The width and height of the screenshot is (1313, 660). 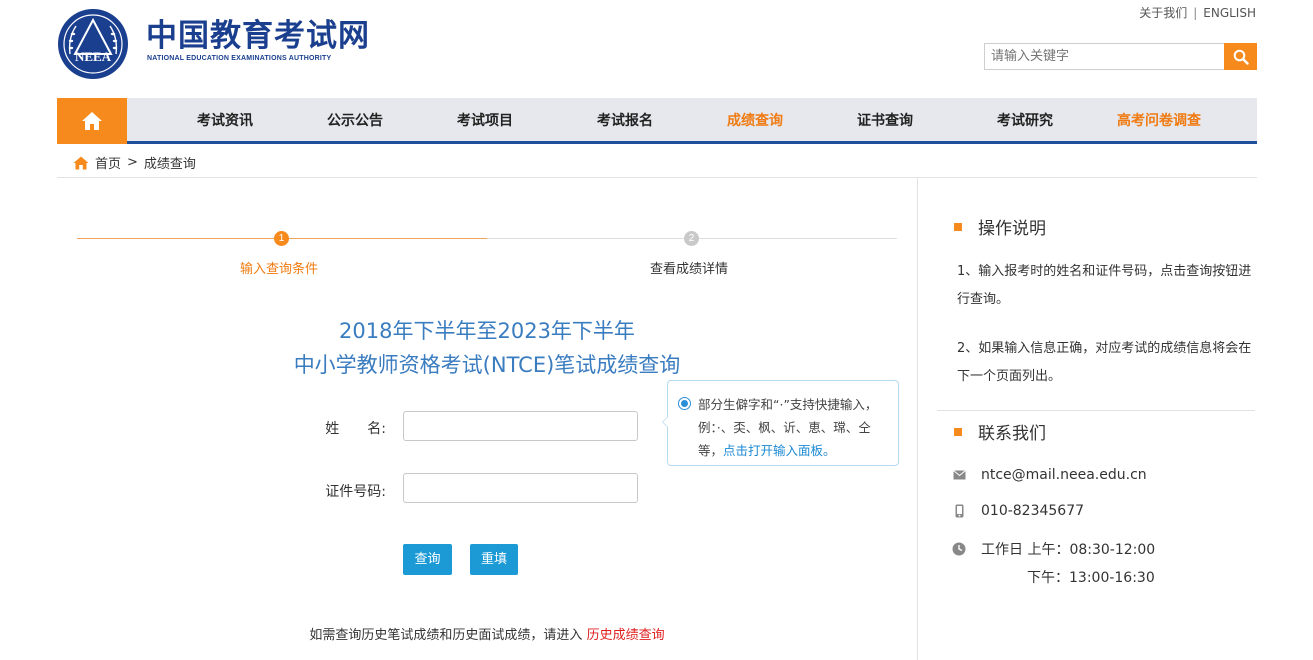 I want to click on content-divider, so click(x=917, y=419).